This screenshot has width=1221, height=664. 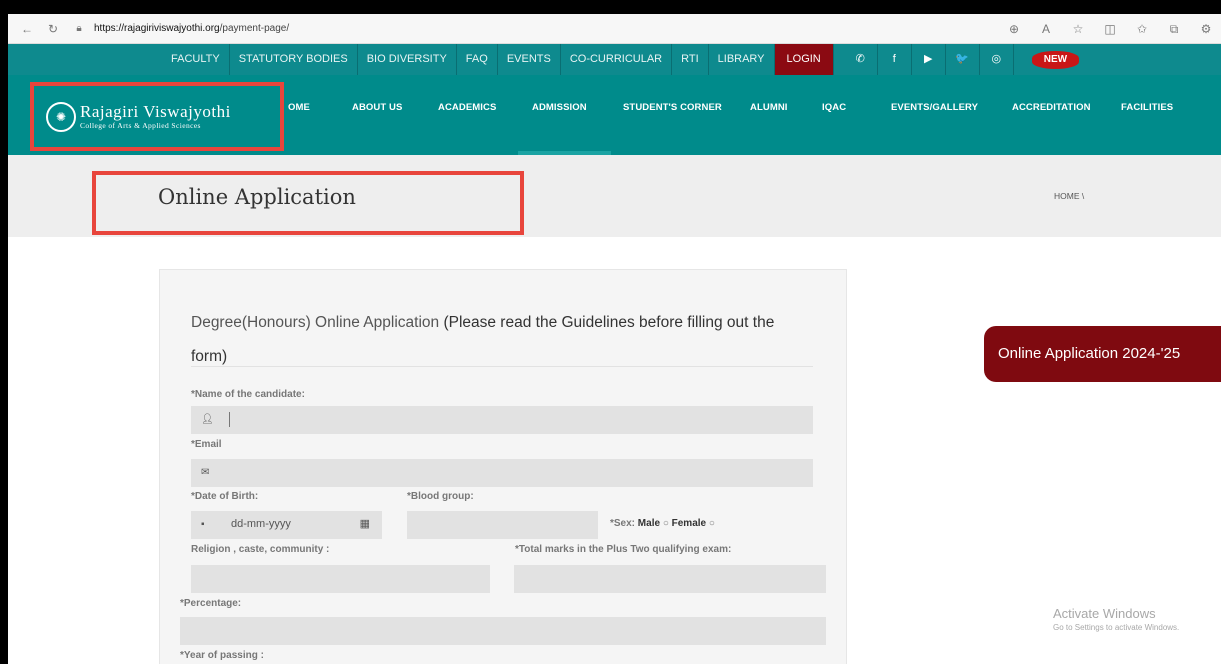 What do you see at coordinates (1147, 107) in the screenshot?
I see `nav-facilities: FACILITIES` at bounding box center [1147, 107].